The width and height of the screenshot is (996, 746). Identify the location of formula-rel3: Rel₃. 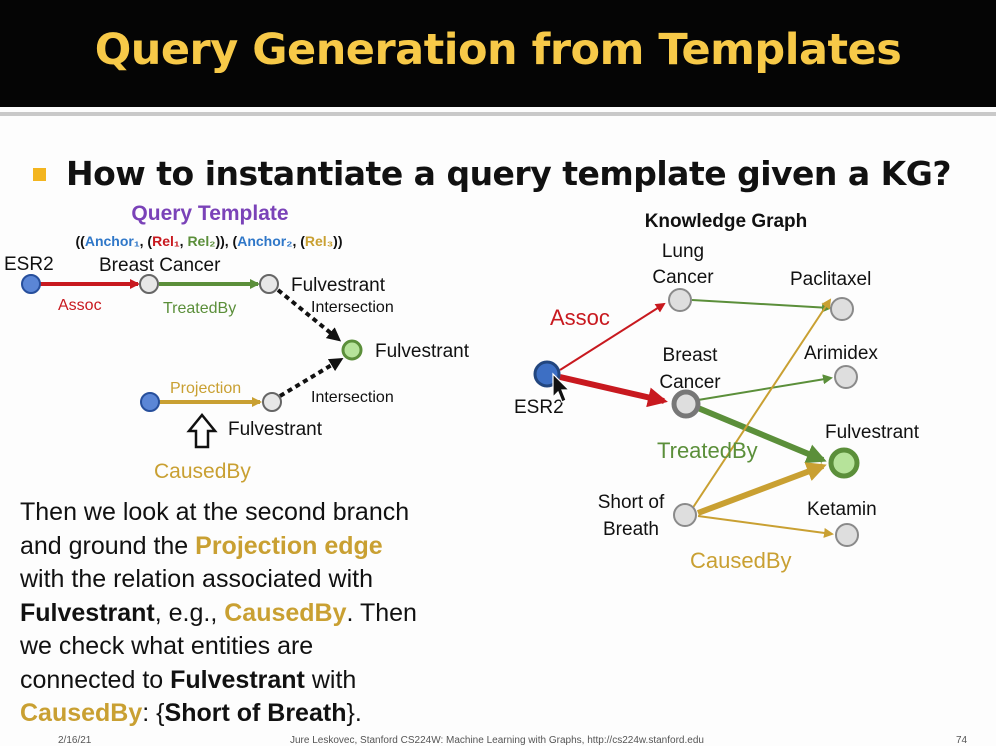
(319, 241).